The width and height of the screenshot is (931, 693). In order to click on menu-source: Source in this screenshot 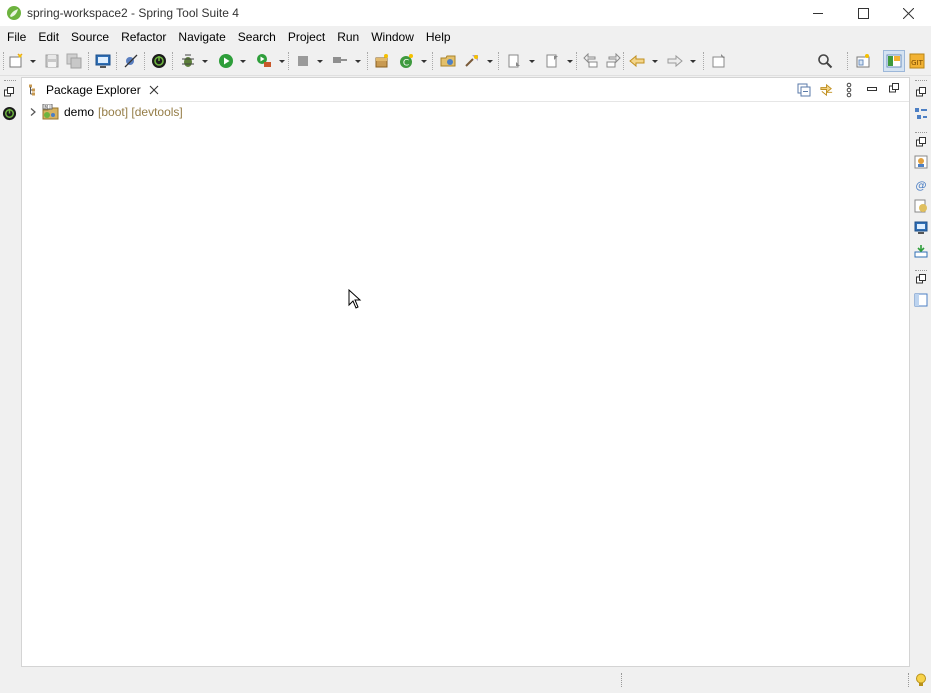, I will do `click(90, 37)`.